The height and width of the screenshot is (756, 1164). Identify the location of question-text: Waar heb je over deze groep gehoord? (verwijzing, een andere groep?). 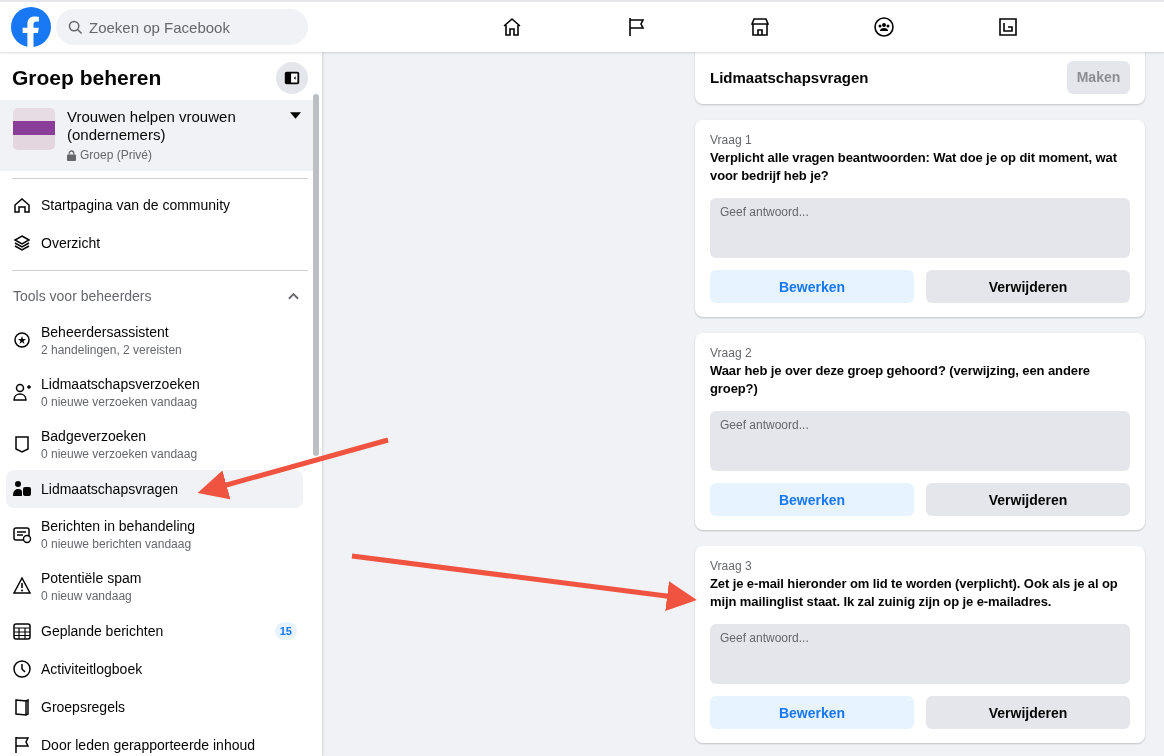
(900, 380).